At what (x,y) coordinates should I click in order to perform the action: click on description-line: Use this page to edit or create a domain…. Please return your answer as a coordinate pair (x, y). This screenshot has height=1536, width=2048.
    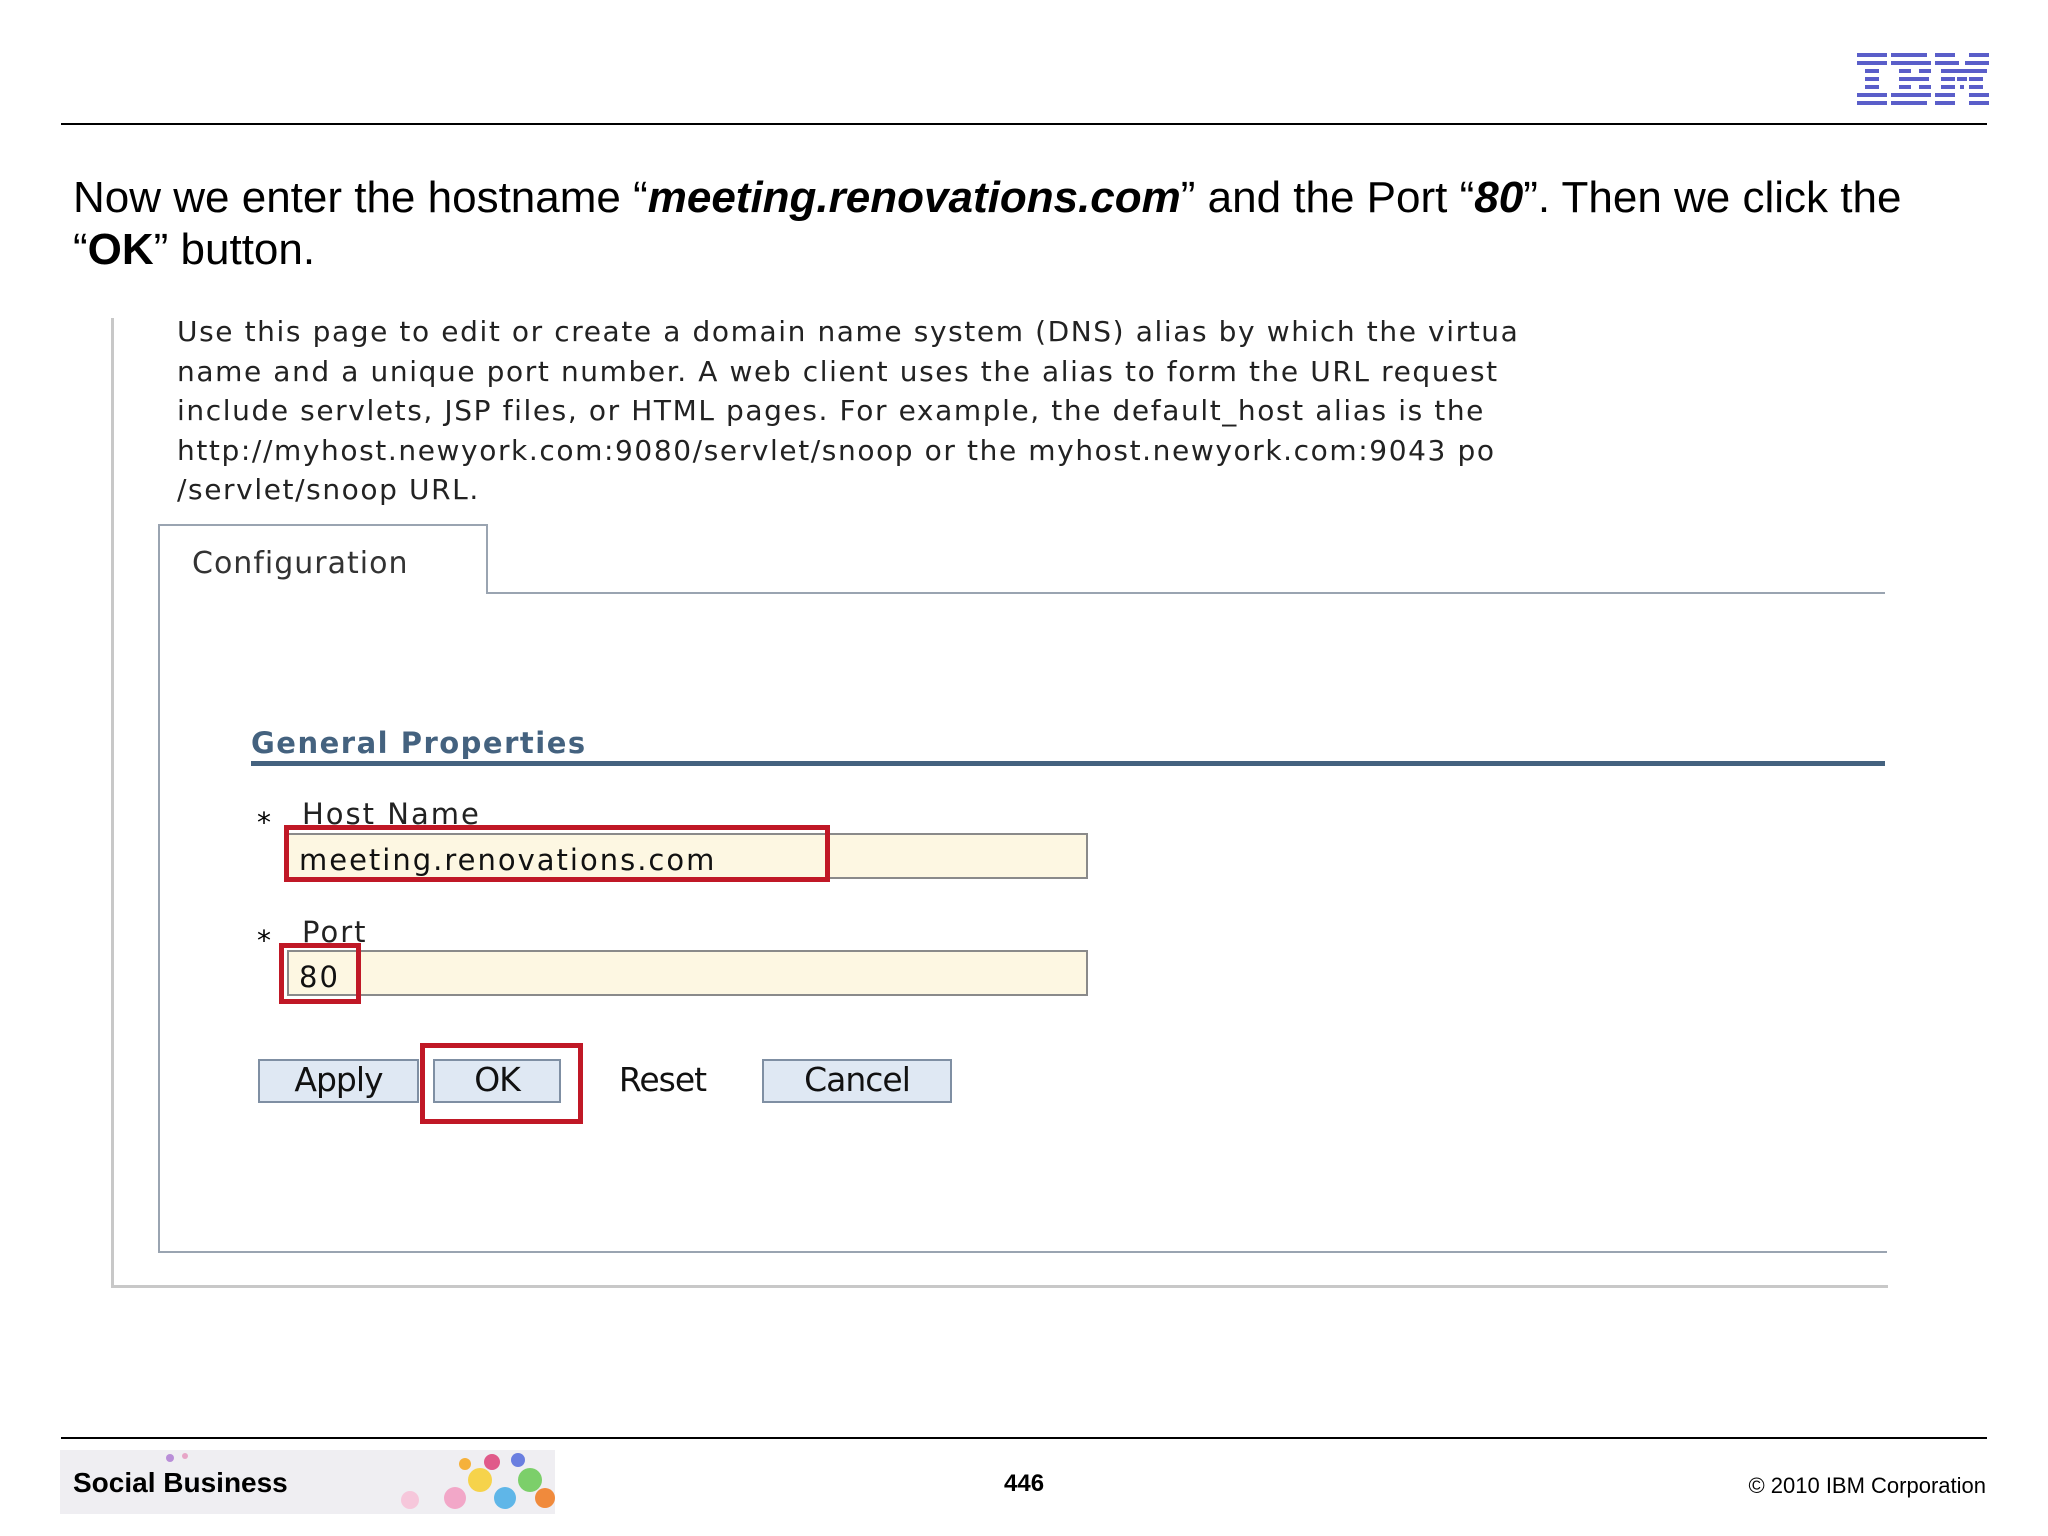
    Looking at the image, I should click on (848, 331).